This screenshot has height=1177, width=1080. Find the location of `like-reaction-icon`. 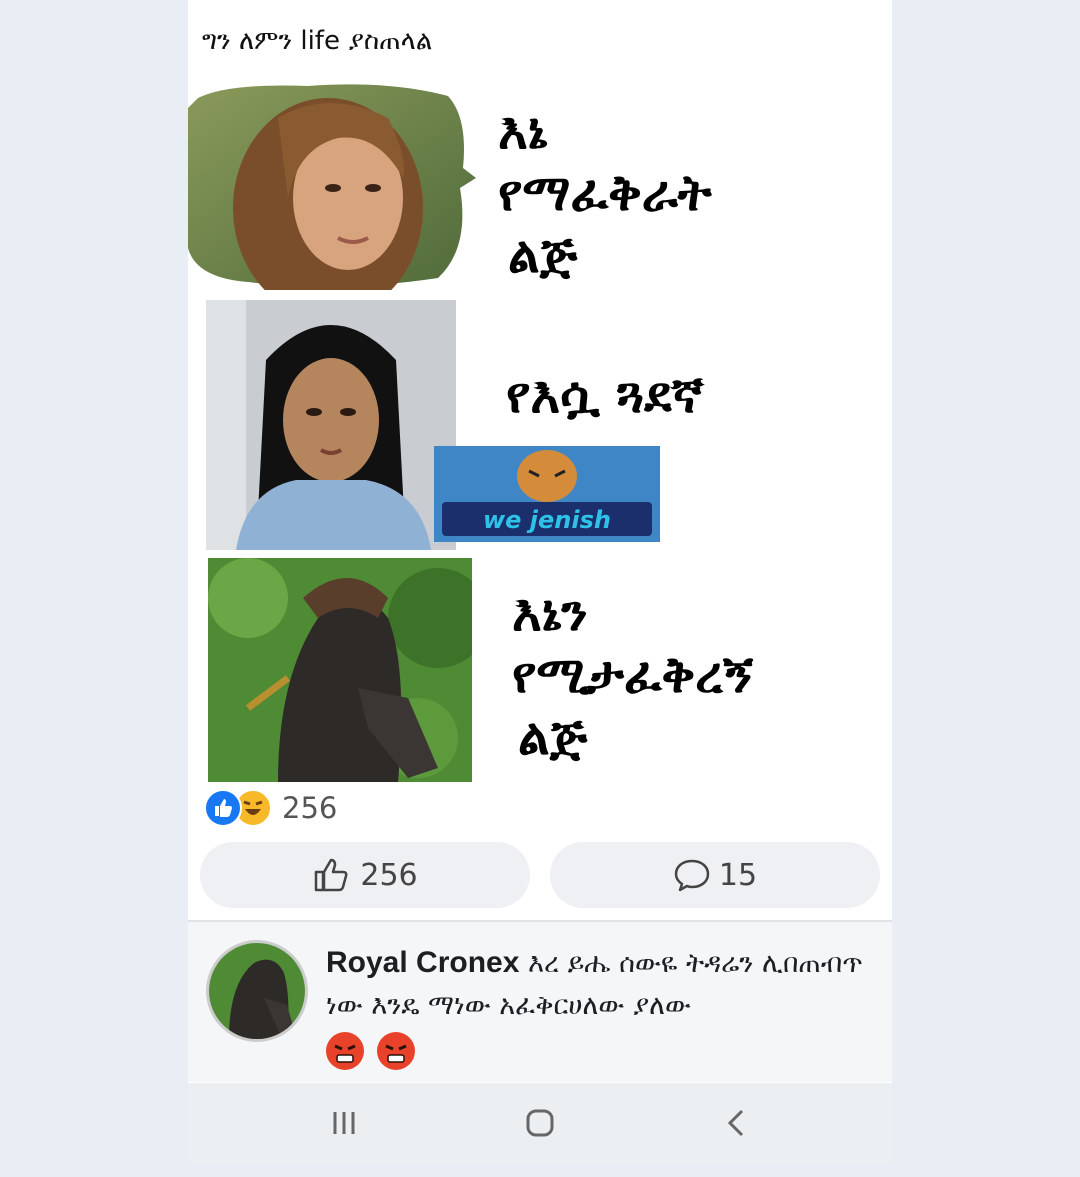

like-reaction-icon is located at coordinates (223, 808).